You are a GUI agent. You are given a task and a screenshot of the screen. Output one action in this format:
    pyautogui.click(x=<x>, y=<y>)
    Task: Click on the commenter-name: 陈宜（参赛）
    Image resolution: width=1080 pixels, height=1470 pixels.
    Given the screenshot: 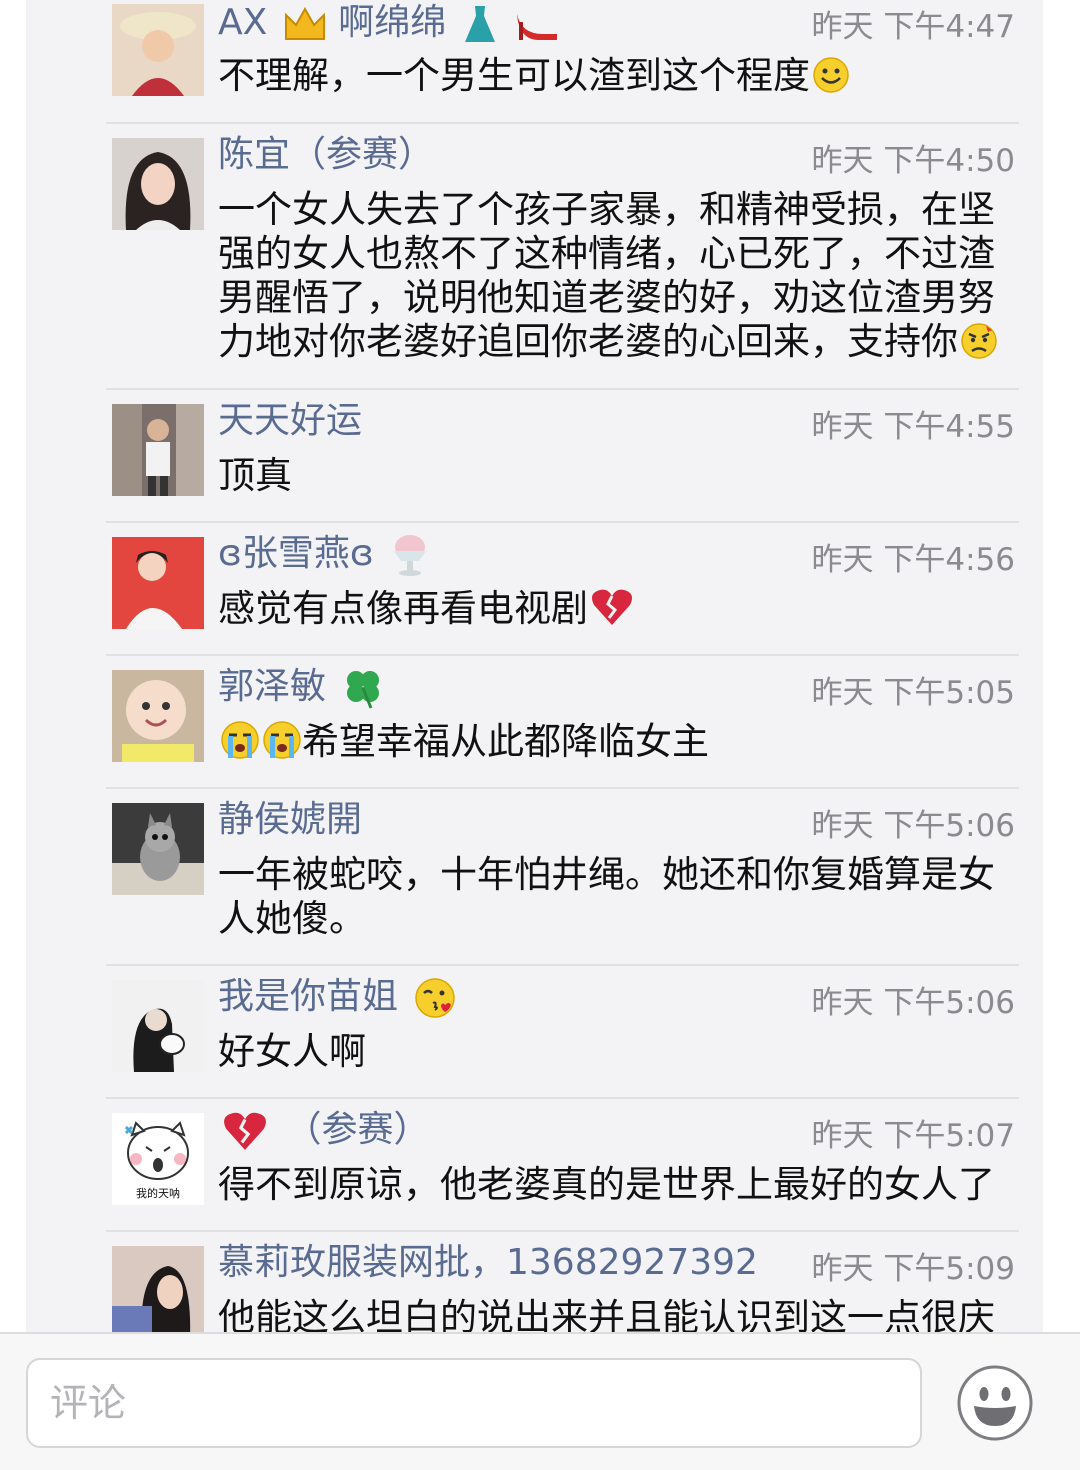 What is the action you would take?
    pyautogui.click(x=326, y=155)
    